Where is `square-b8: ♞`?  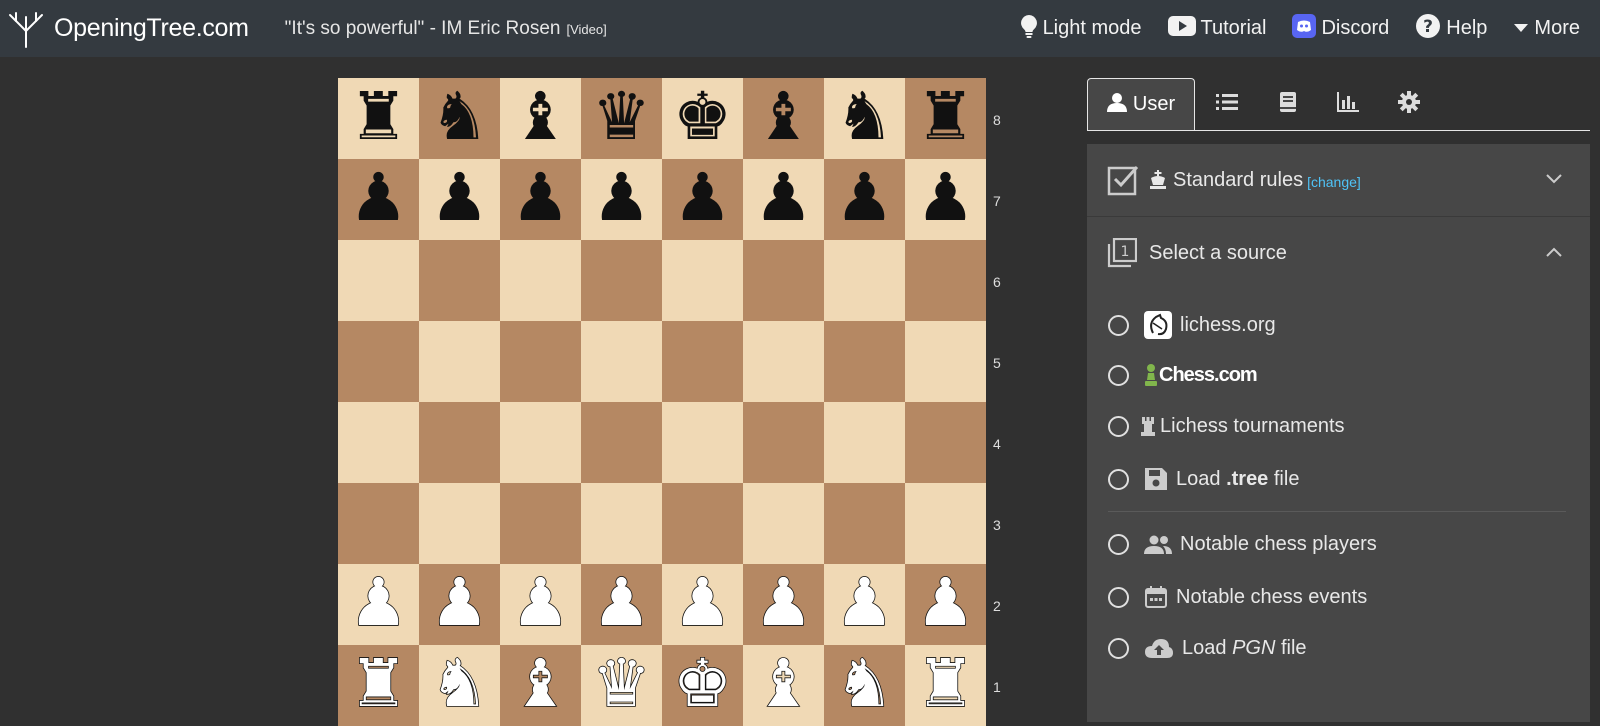
square-b8: ♞ is located at coordinates (459, 118).